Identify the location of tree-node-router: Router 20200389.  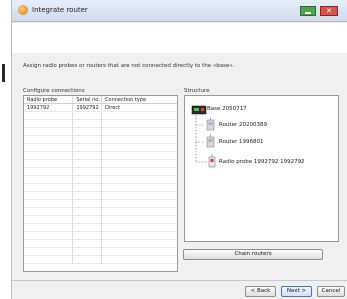
(243, 125).